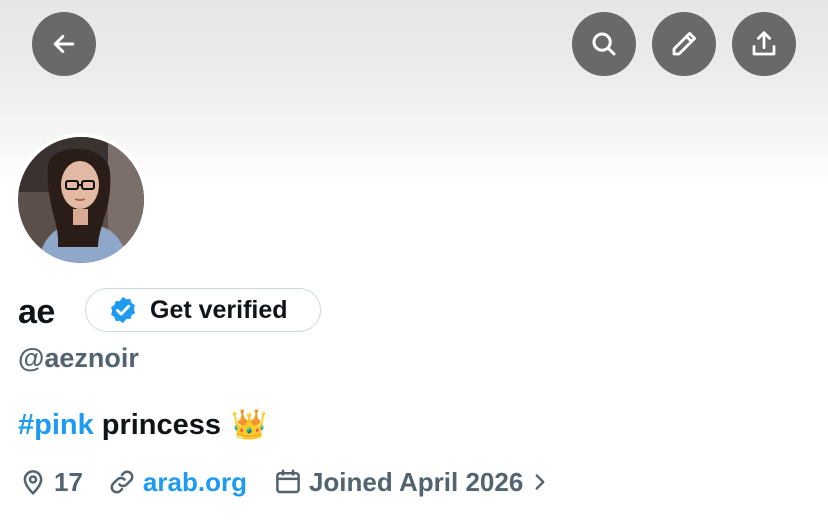  I want to click on website-link: arab.org, so click(195, 482).